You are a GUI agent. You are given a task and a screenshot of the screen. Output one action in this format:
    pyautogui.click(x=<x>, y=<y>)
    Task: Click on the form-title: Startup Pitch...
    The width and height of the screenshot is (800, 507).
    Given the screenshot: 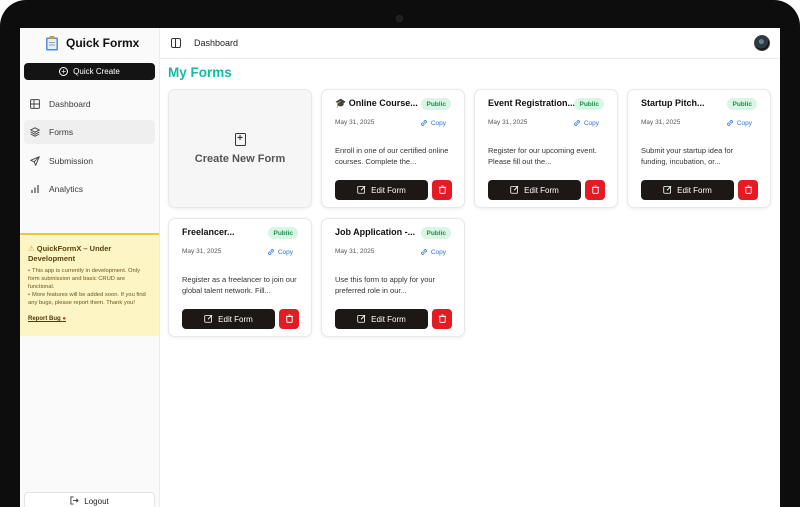 What is the action you would take?
    pyautogui.click(x=685, y=103)
    